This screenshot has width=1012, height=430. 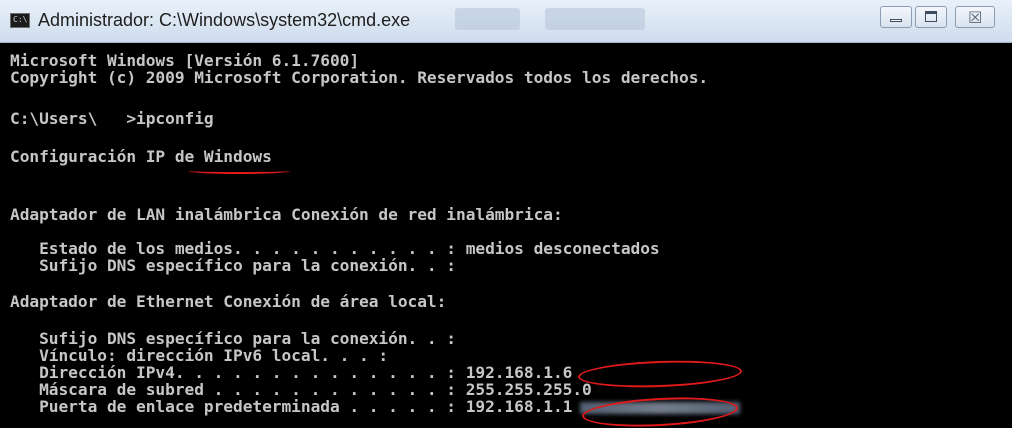 I want to click on command-underline, so click(x=239, y=171).